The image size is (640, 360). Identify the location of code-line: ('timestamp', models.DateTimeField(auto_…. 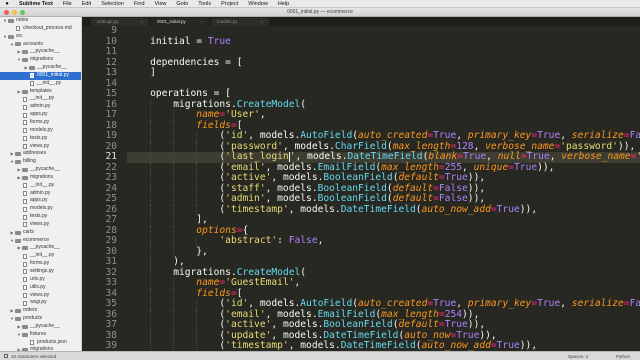
(383, 345).